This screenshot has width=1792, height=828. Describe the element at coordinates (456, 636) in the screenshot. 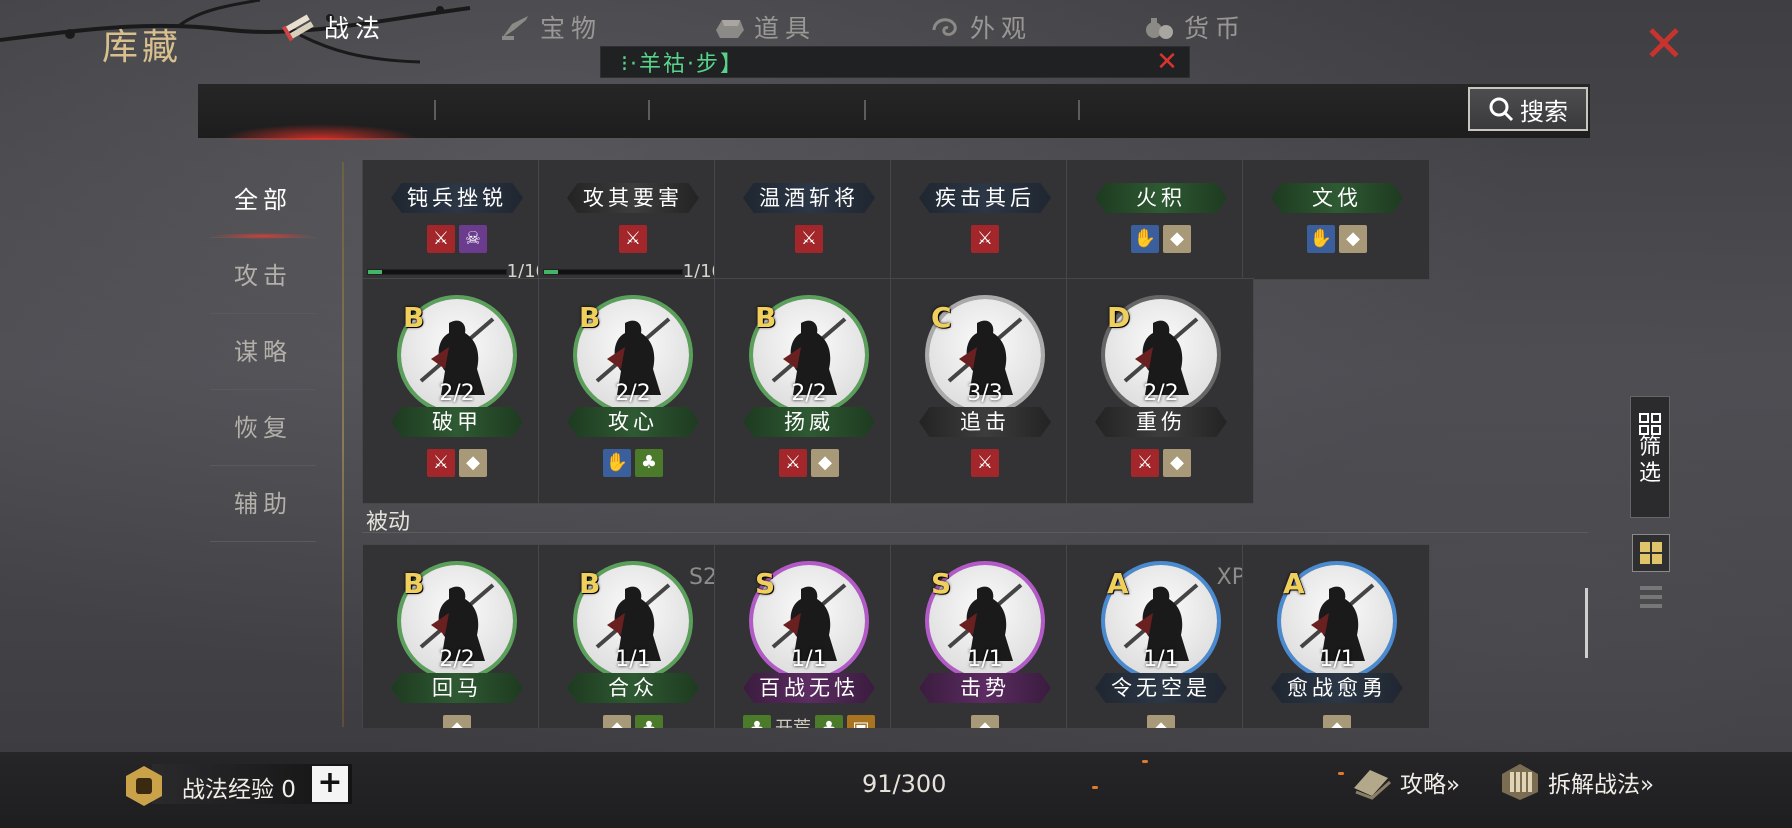

I see `tactic-card: B 2/2回马 ◆` at that location.